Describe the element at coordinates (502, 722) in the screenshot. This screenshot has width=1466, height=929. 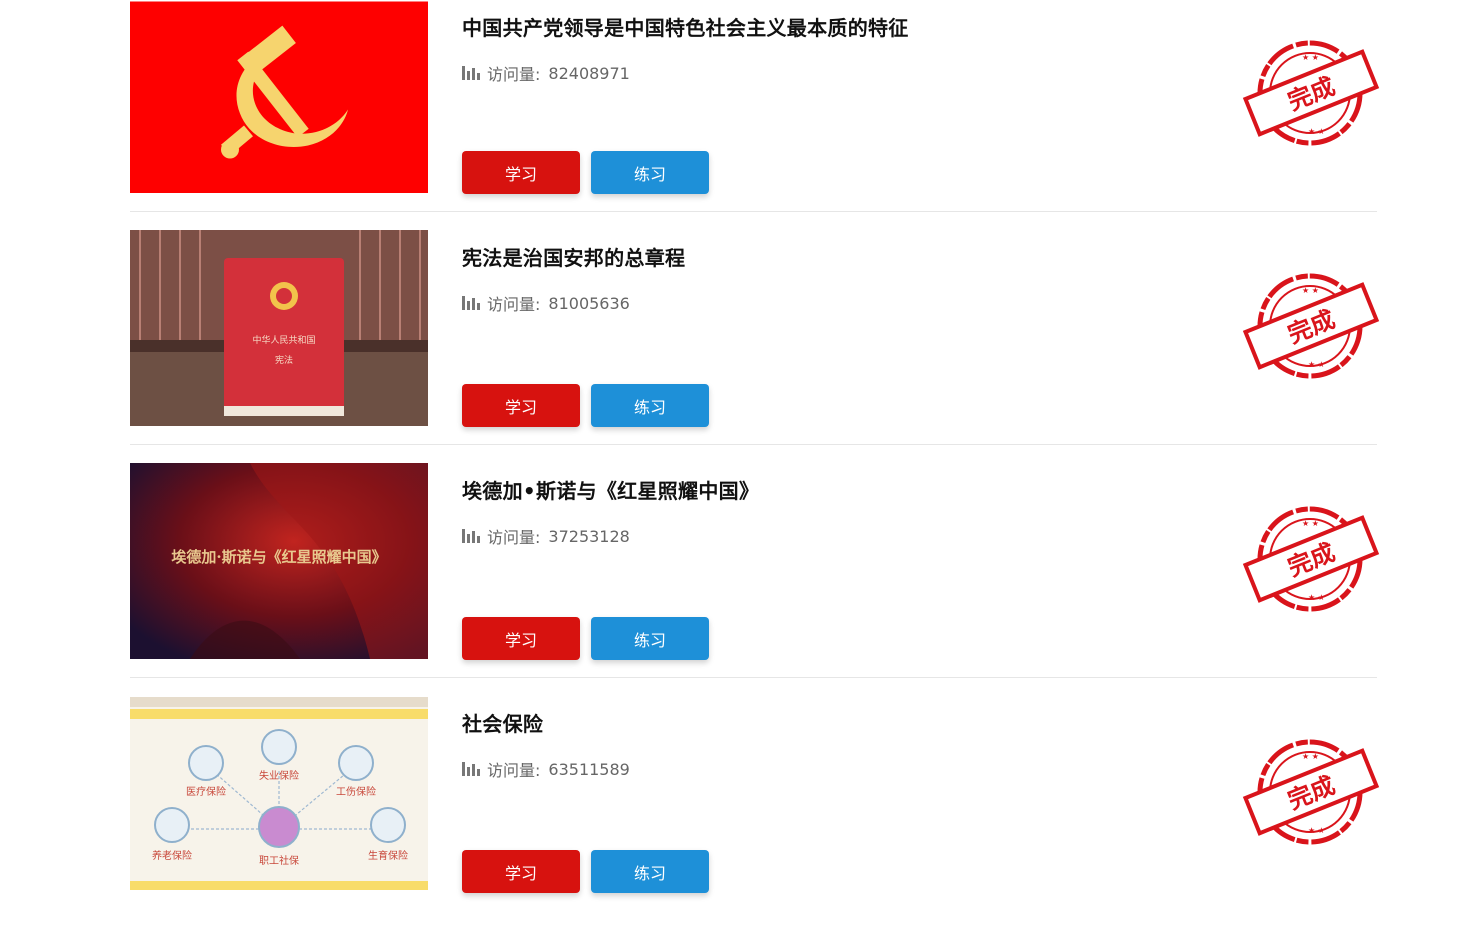
I see `course-title: 社会保险` at that location.